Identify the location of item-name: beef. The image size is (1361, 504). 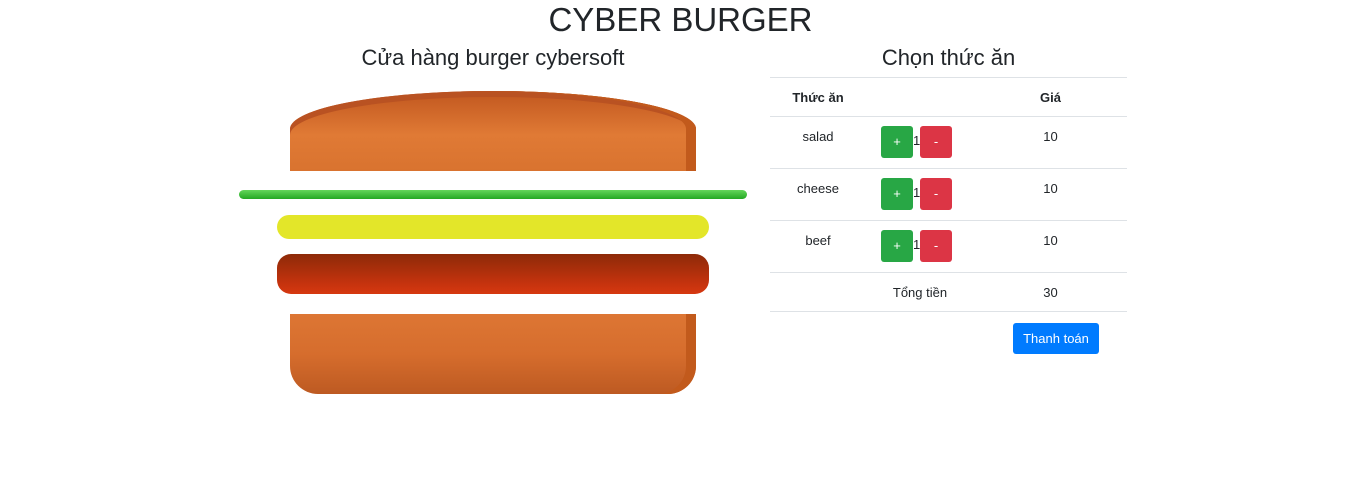
(818, 246).